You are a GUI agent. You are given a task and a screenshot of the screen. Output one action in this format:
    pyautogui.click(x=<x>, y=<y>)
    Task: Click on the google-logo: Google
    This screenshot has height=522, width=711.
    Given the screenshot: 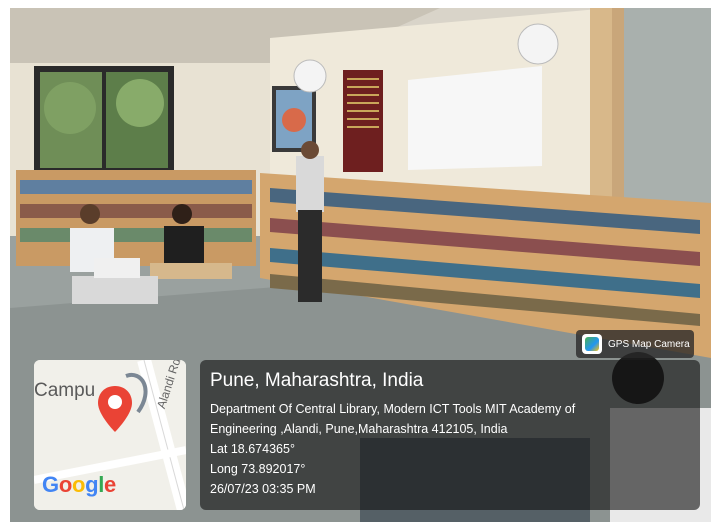 What is the action you would take?
    pyautogui.click(x=79, y=485)
    